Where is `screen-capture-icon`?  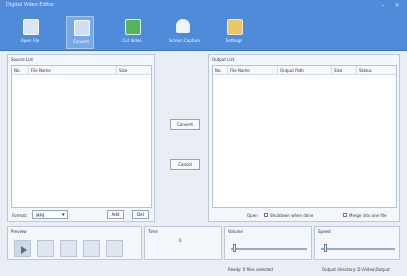
screen-capture-icon is located at coordinates (183, 26).